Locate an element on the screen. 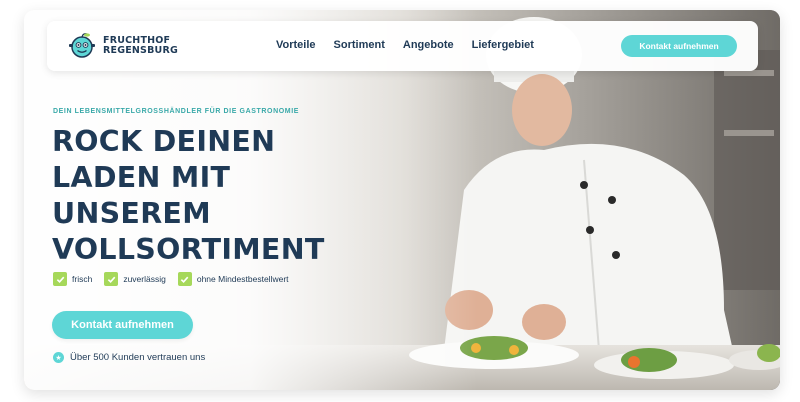 The height and width of the screenshot is (402, 800). brand-logo: FRUCHTHOF REGENSBURG is located at coordinates (122, 46).